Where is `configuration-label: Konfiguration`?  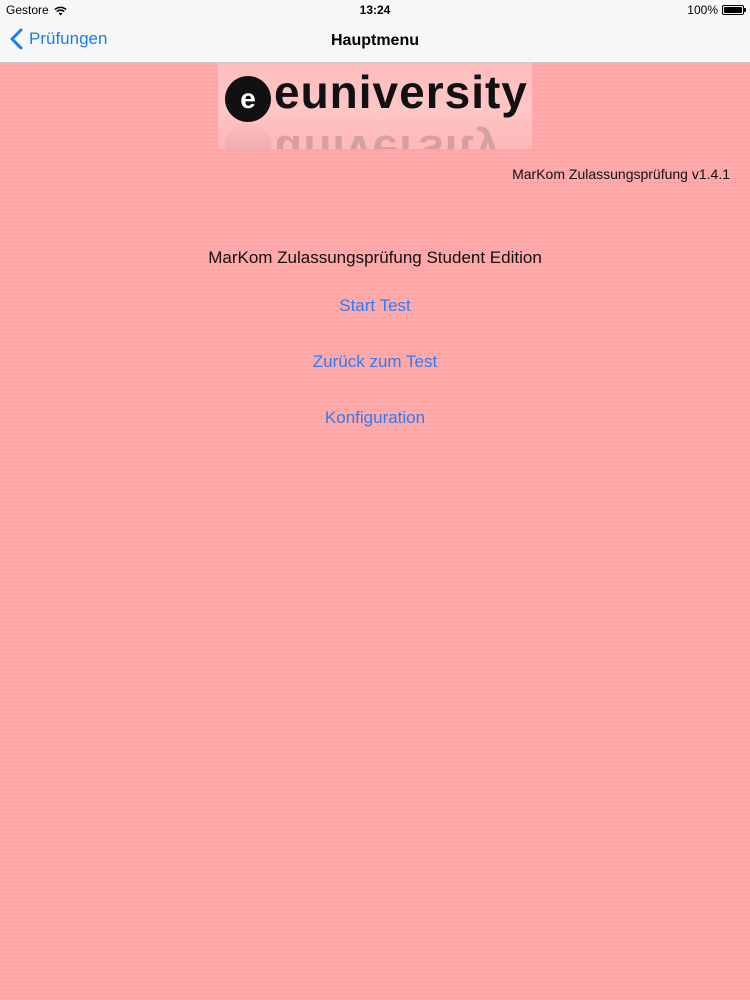
configuration-label: Konfiguration is located at coordinates (375, 417).